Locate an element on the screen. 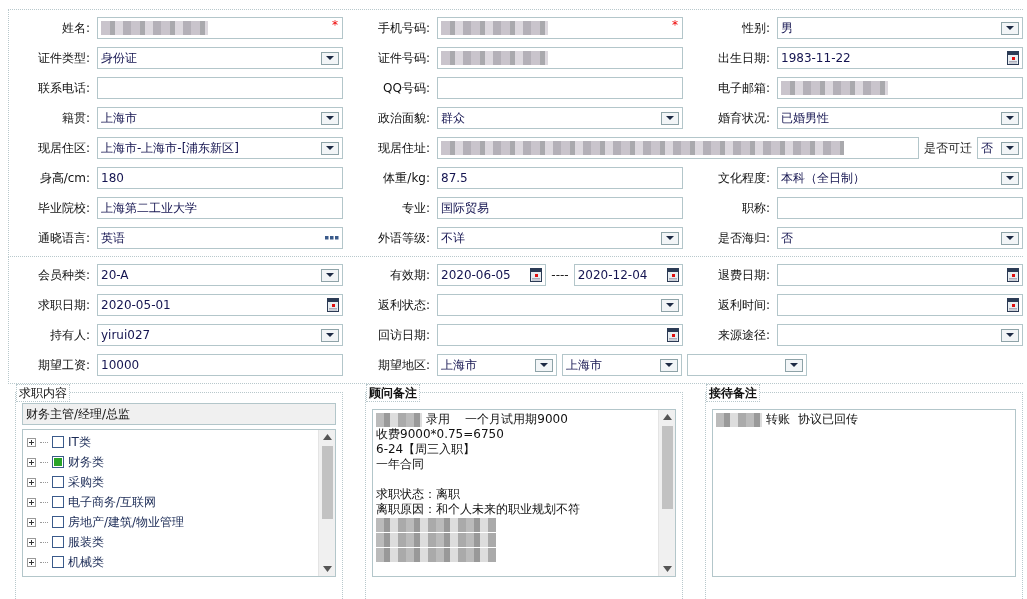 Image resolution: width=1027 pixels, height=599 pixels. field-label: 现居住址: is located at coordinates (403, 148).